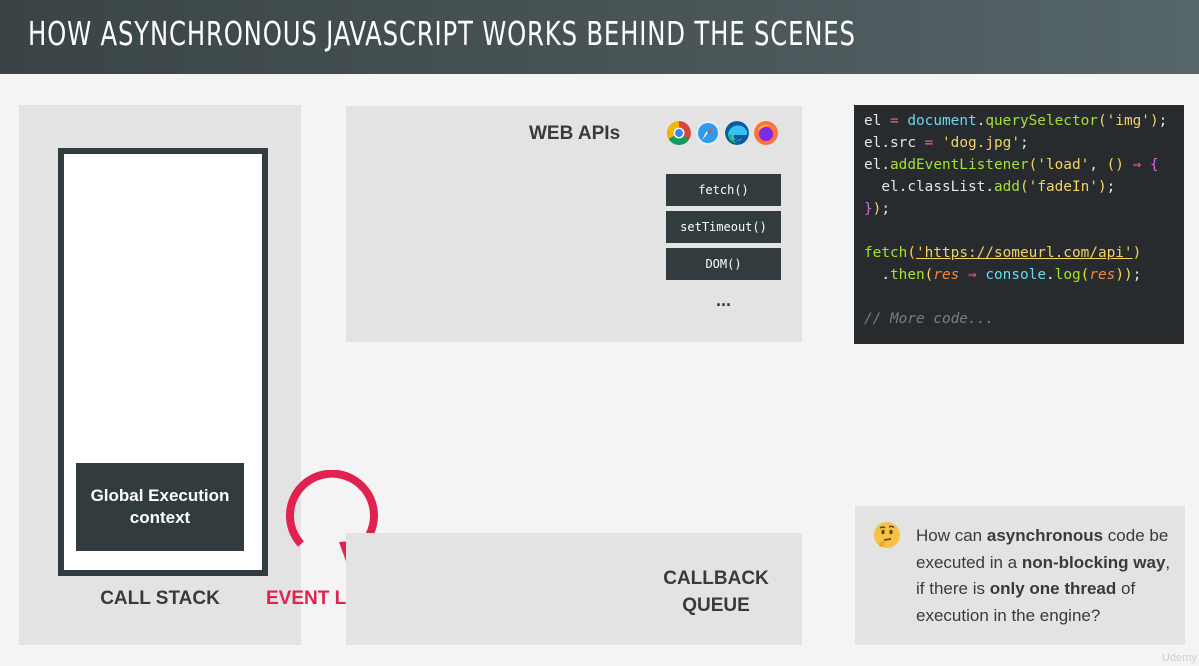 The image size is (1199, 666). What do you see at coordinates (708, 133) in the screenshot?
I see `safari-icon` at bounding box center [708, 133].